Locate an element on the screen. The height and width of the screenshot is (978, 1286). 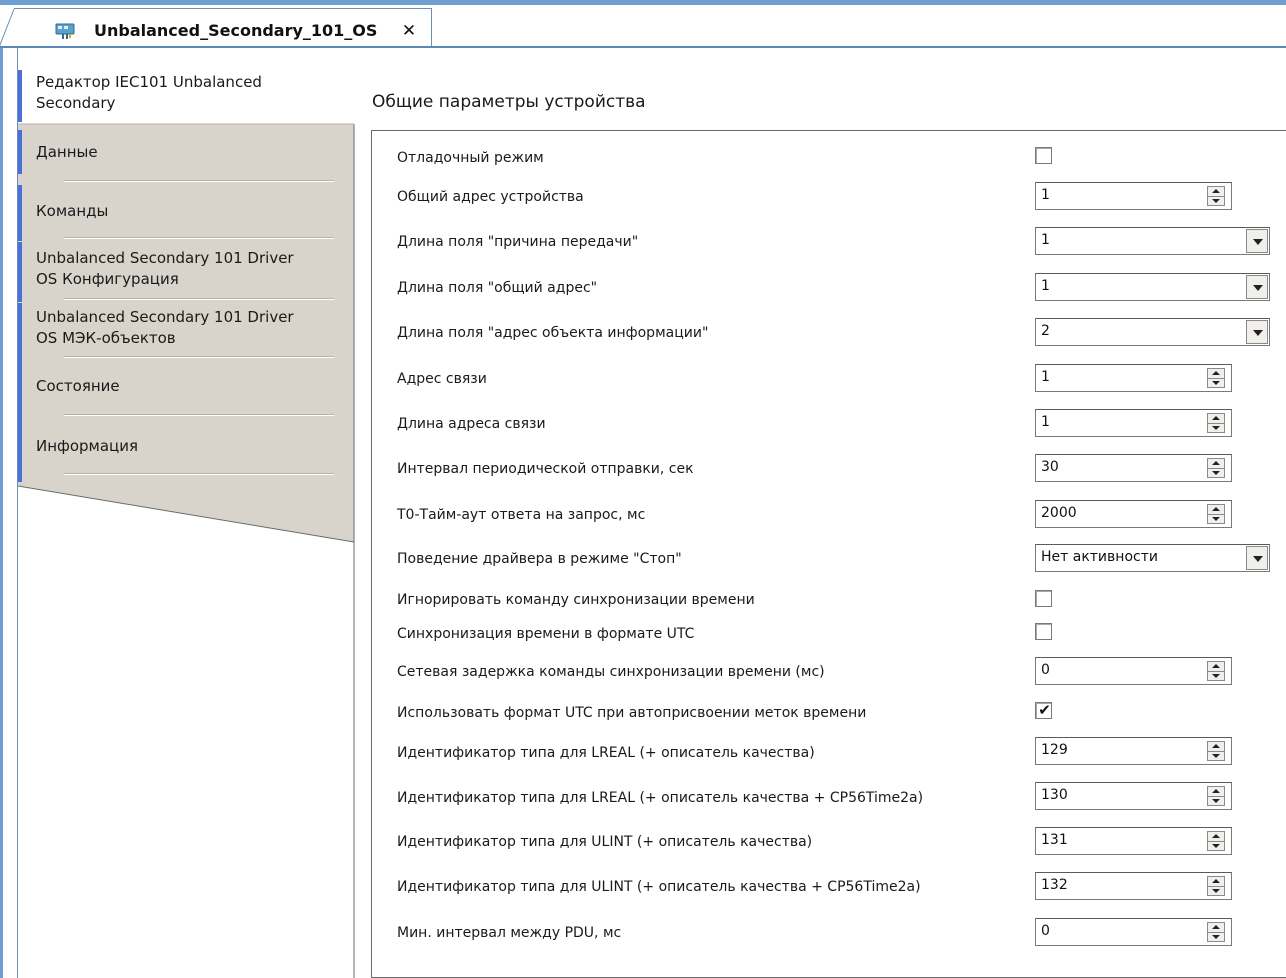
utc-autotimestamp-checkbox: ✔ is located at coordinates (1043, 710).